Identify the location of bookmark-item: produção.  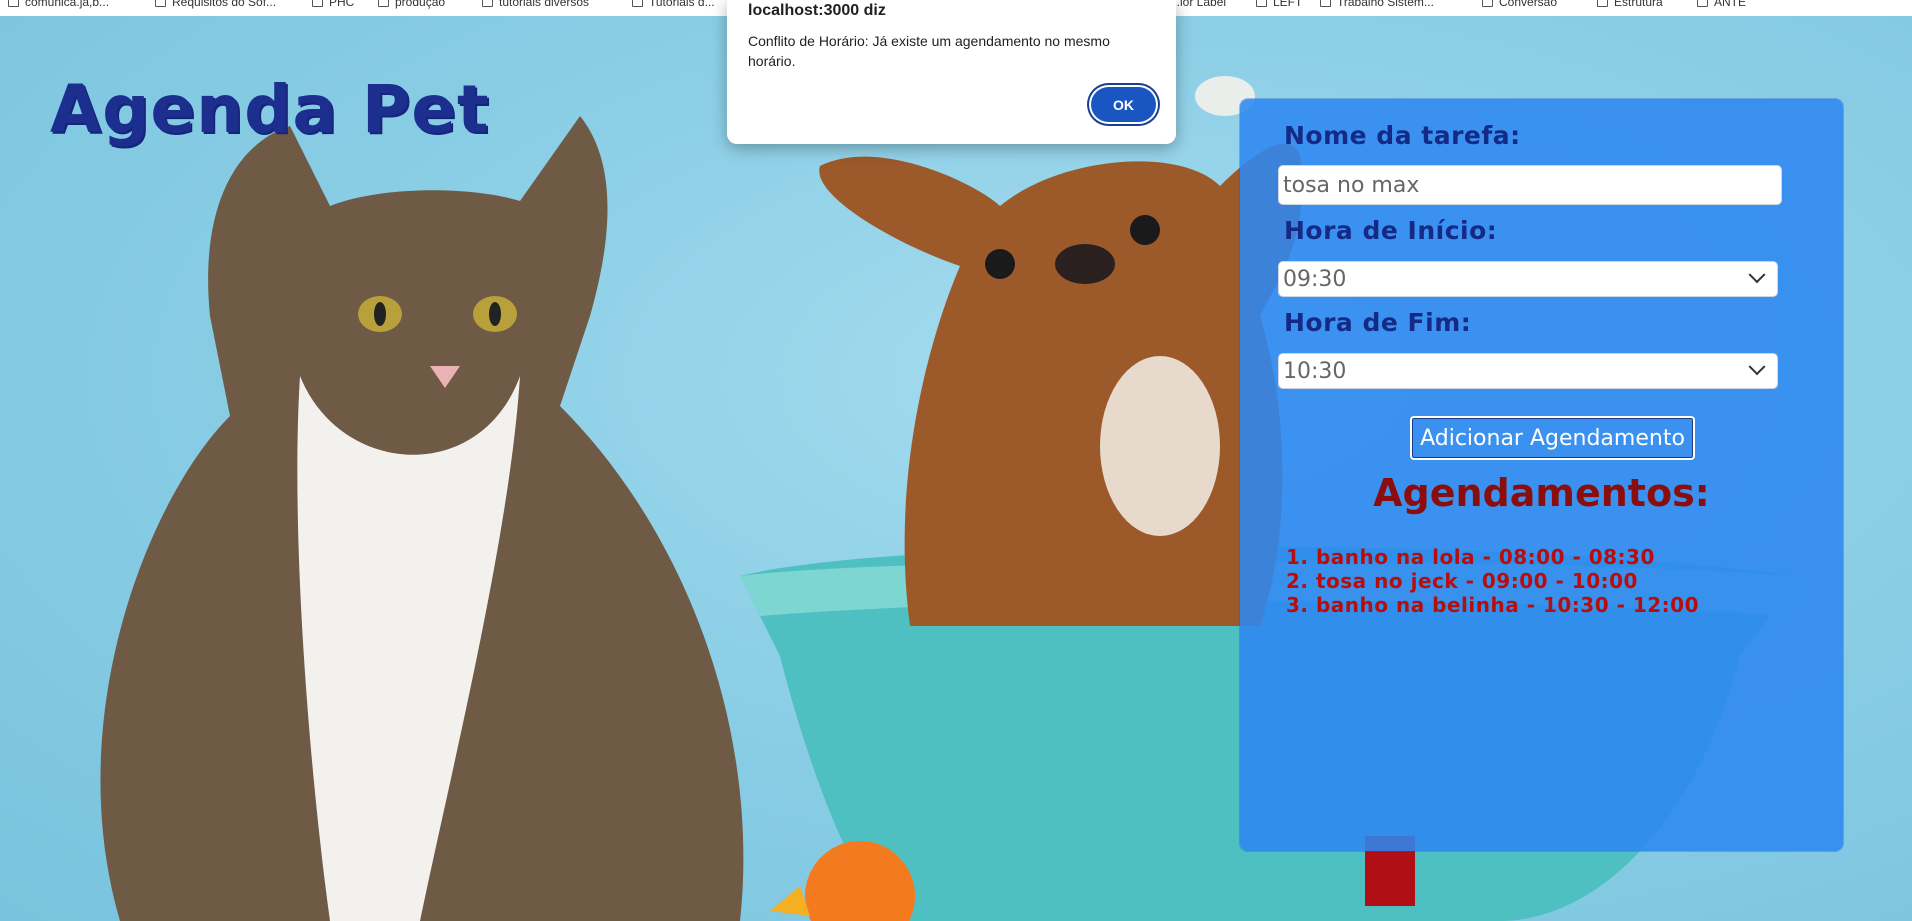
(411, 5).